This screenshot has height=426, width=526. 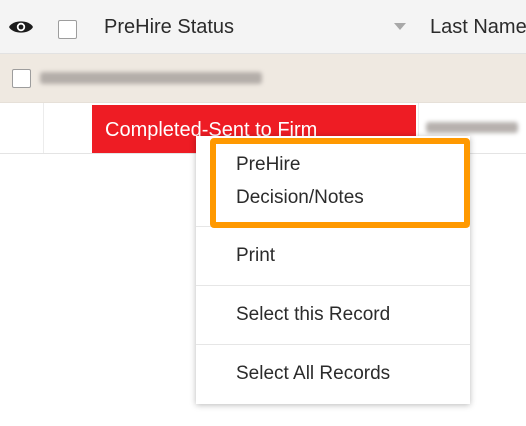 What do you see at coordinates (313, 373) in the screenshot?
I see `menu-item-label: Select All Records` at bounding box center [313, 373].